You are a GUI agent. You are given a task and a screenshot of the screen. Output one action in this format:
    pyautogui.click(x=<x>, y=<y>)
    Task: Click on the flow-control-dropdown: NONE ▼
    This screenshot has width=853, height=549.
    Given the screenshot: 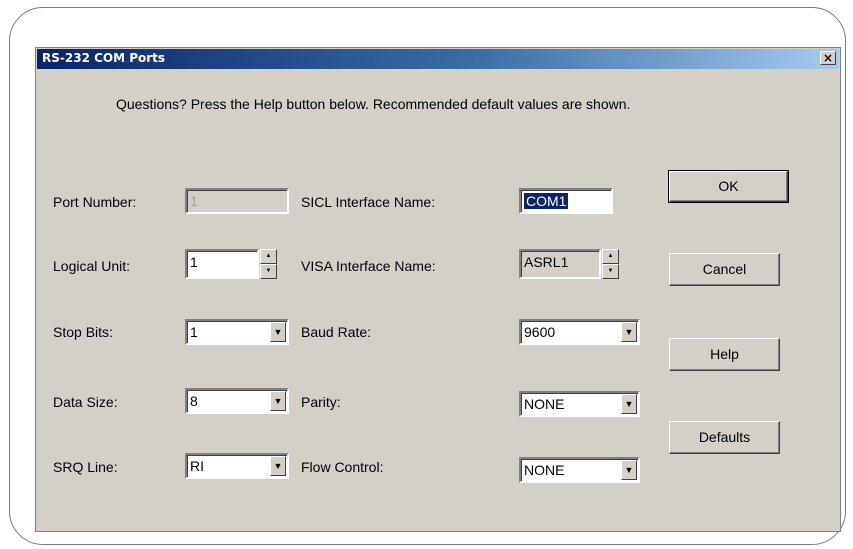 What is the action you would take?
    pyautogui.click(x=579, y=470)
    